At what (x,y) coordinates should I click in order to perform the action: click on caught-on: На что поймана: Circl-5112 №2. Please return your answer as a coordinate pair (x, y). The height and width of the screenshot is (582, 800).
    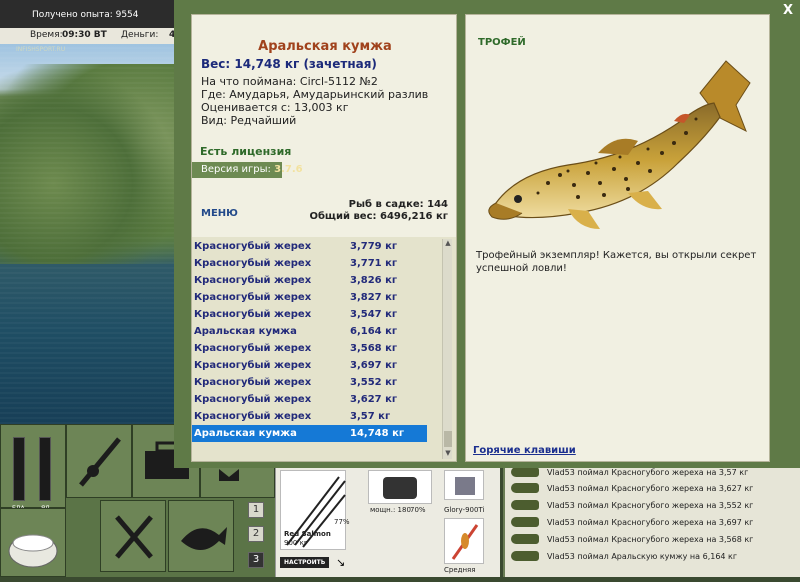
    Looking at the image, I should click on (289, 81).